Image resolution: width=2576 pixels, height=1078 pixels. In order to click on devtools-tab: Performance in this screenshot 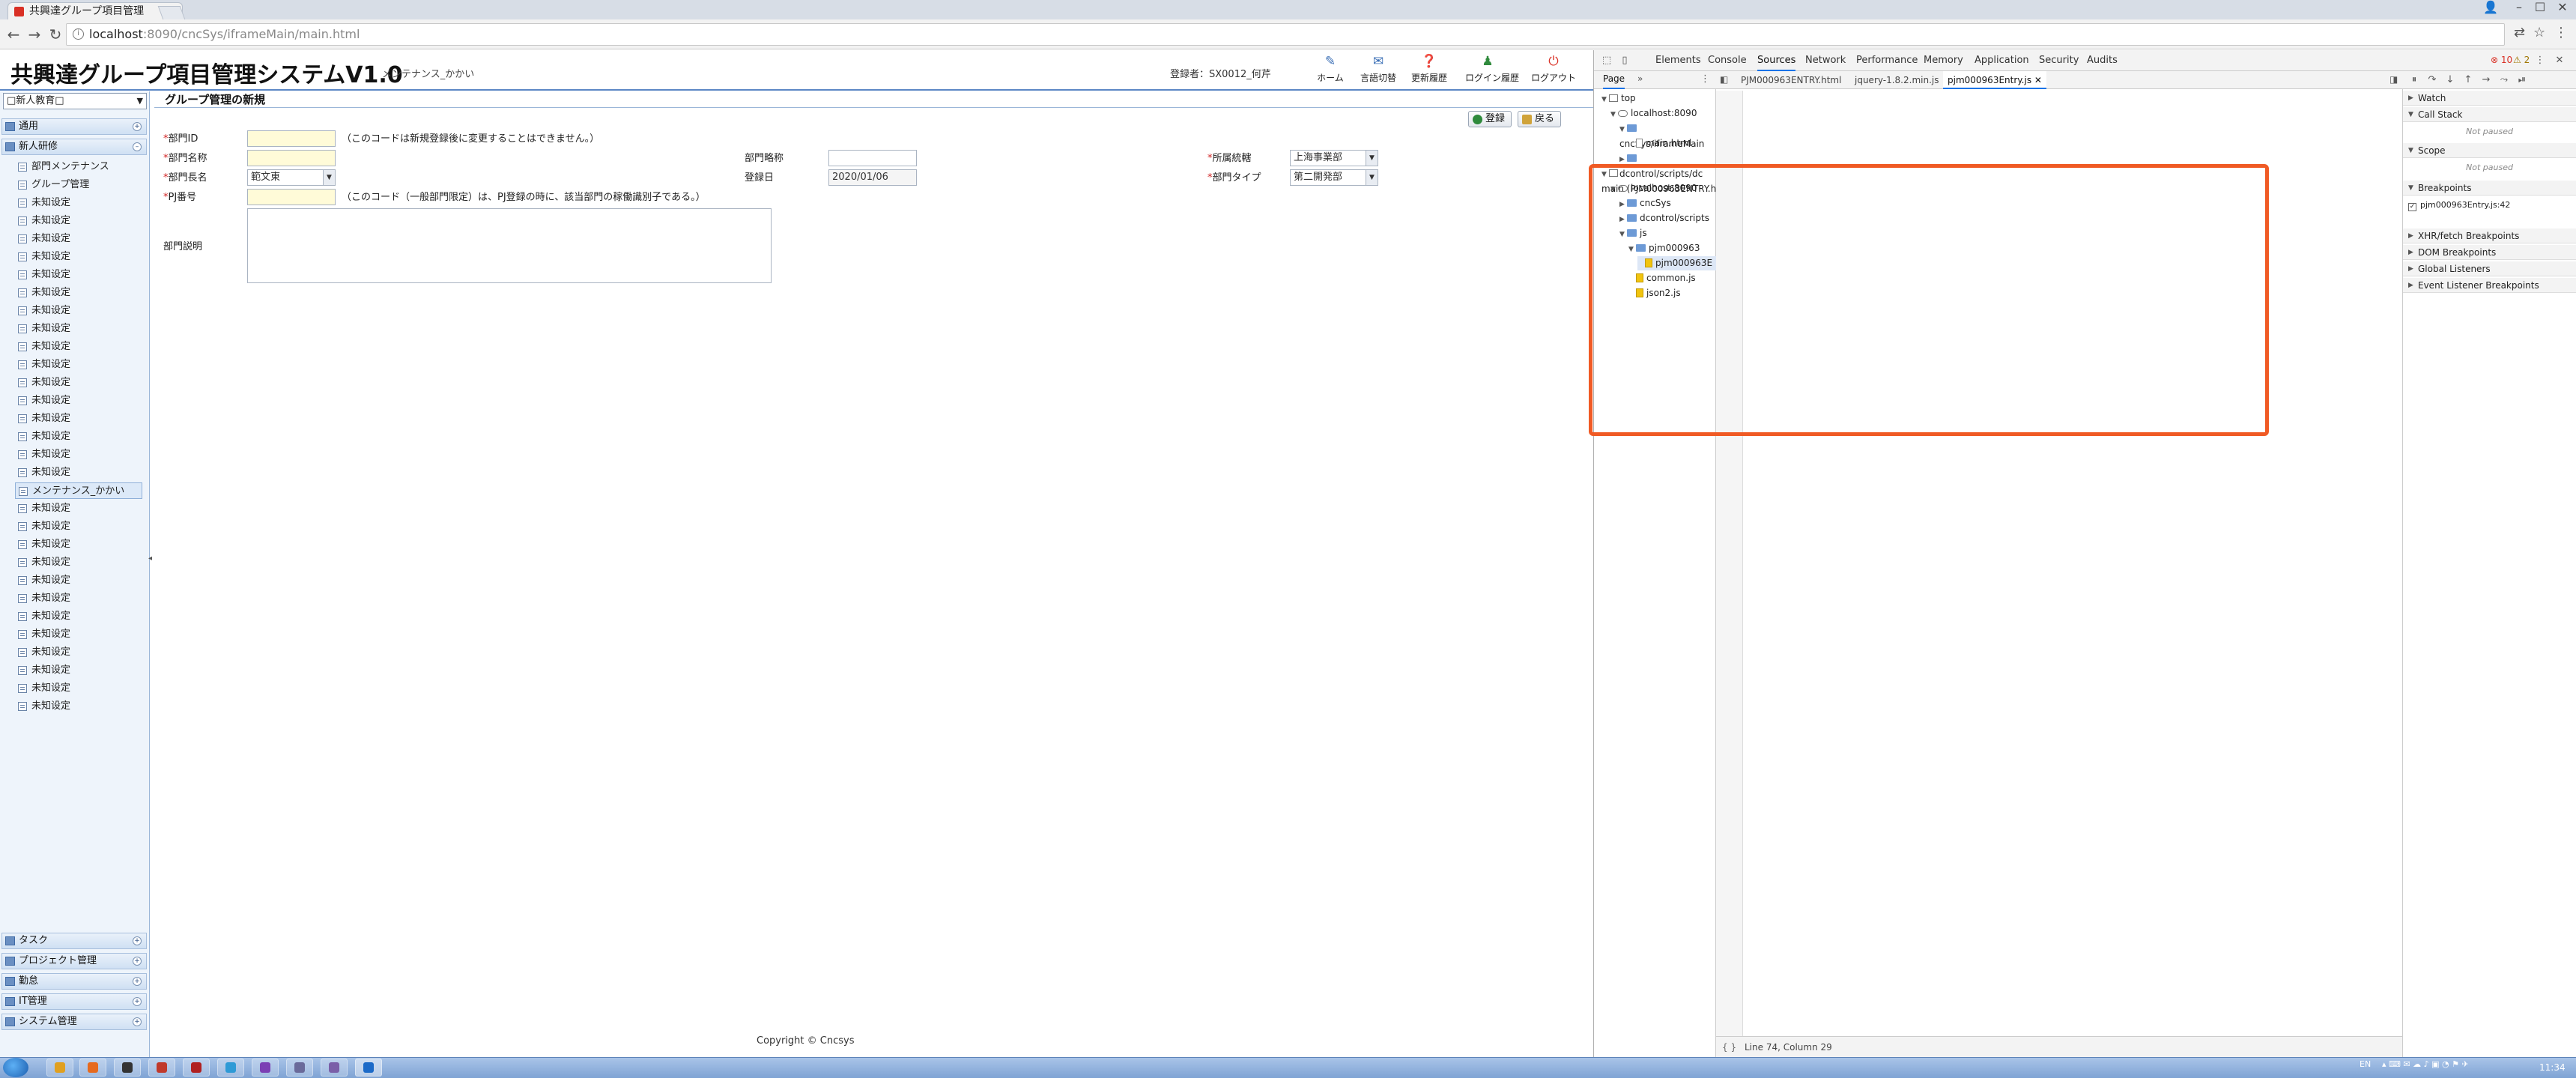, I will do `click(1887, 60)`.